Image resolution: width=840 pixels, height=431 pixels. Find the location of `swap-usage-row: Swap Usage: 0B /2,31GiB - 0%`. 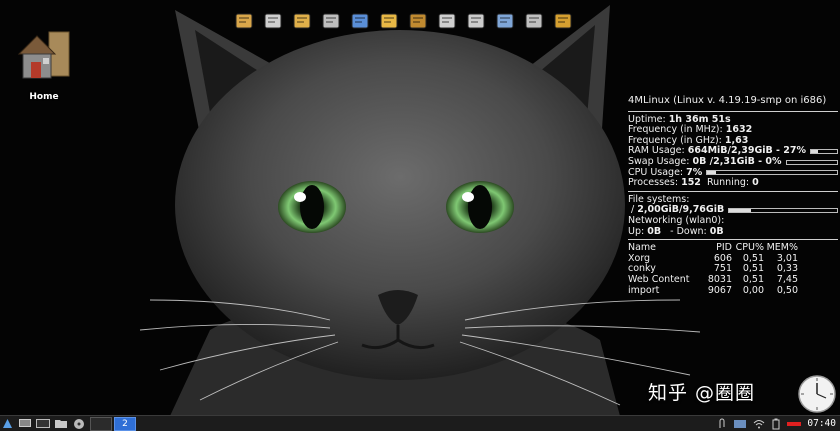

swap-usage-row: Swap Usage: 0B /2,31GiB - 0% is located at coordinates (733, 161).